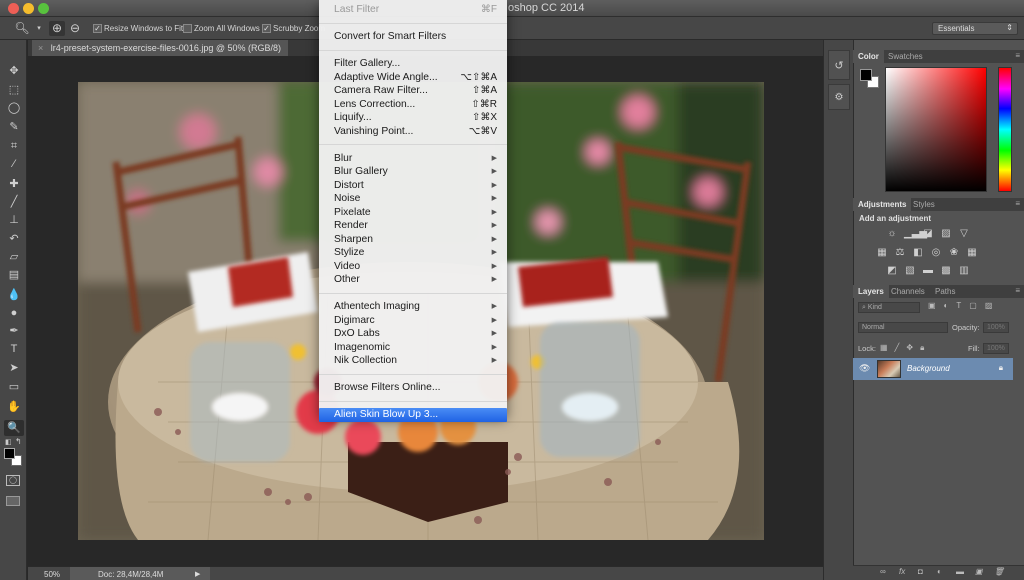 This screenshot has width=1024, height=580. I want to click on lasso-tool: ◯, so click(14, 108).